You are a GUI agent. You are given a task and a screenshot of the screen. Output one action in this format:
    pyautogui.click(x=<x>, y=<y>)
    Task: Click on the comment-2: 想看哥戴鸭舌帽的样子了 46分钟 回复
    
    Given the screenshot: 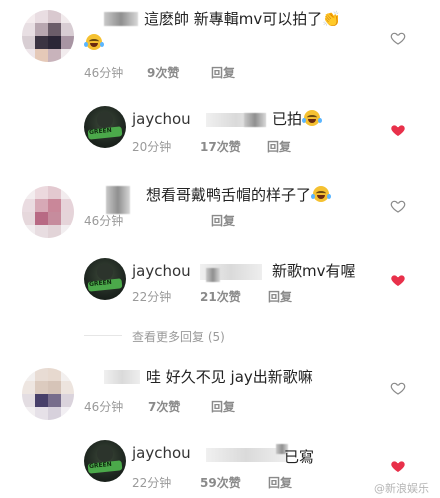 What is the action you would take?
    pyautogui.click(x=220, y=210)
    